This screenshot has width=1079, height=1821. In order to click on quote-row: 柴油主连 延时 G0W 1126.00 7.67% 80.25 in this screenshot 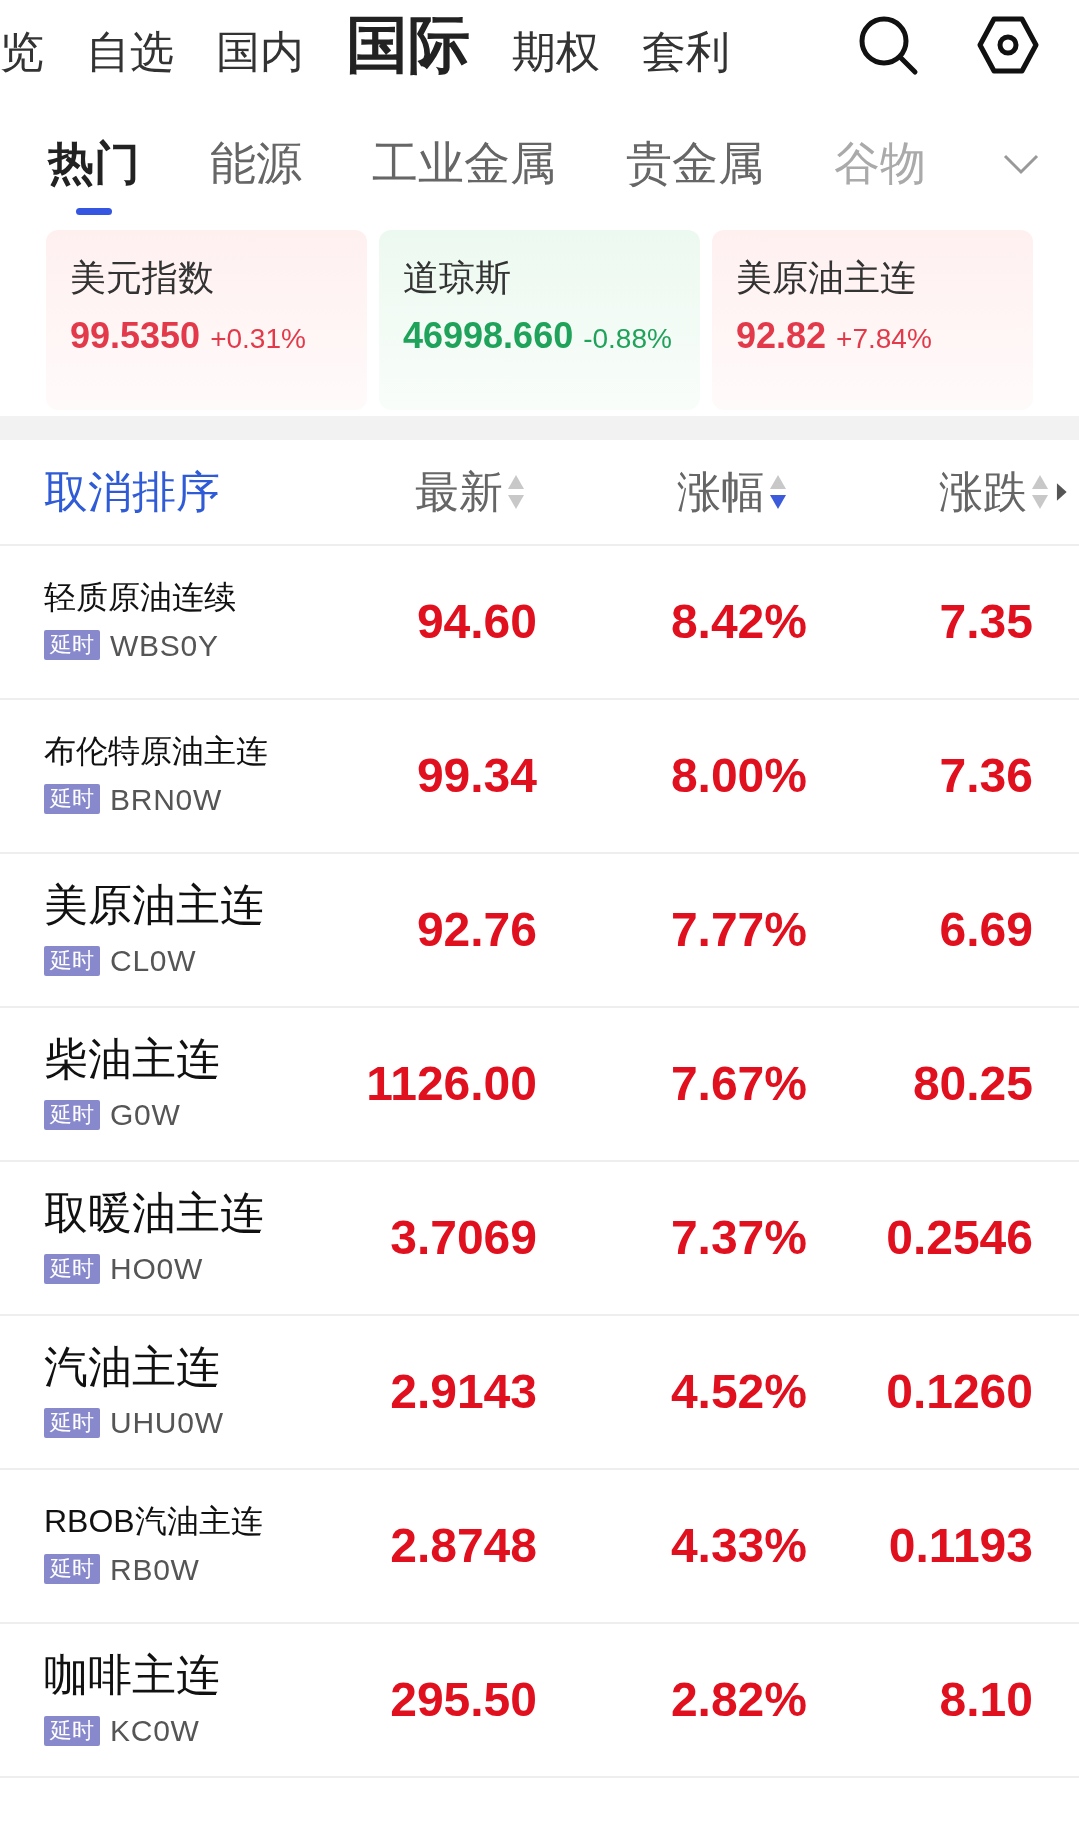, I will do `click(539, 1085)`.